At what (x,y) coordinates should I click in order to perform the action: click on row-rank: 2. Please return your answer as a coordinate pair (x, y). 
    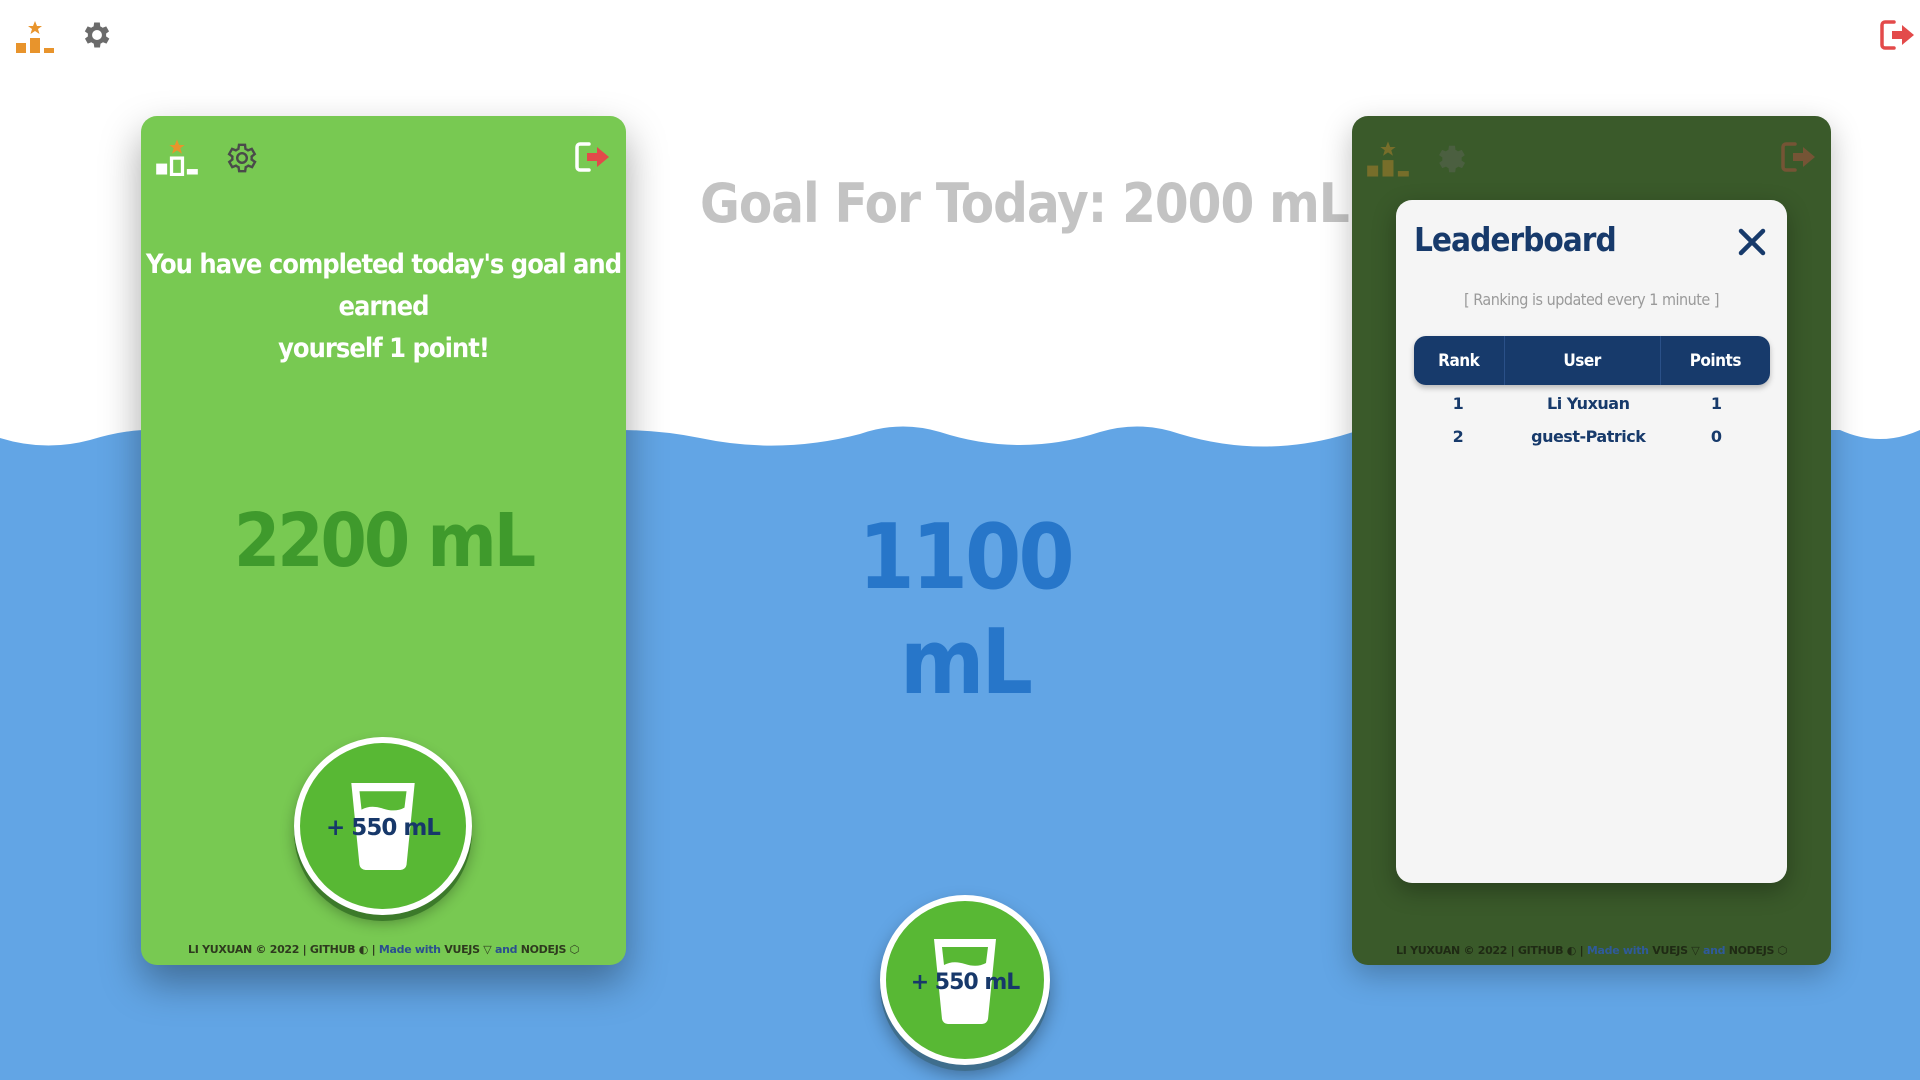
    Looking at the image, I should click on (1458, 436).